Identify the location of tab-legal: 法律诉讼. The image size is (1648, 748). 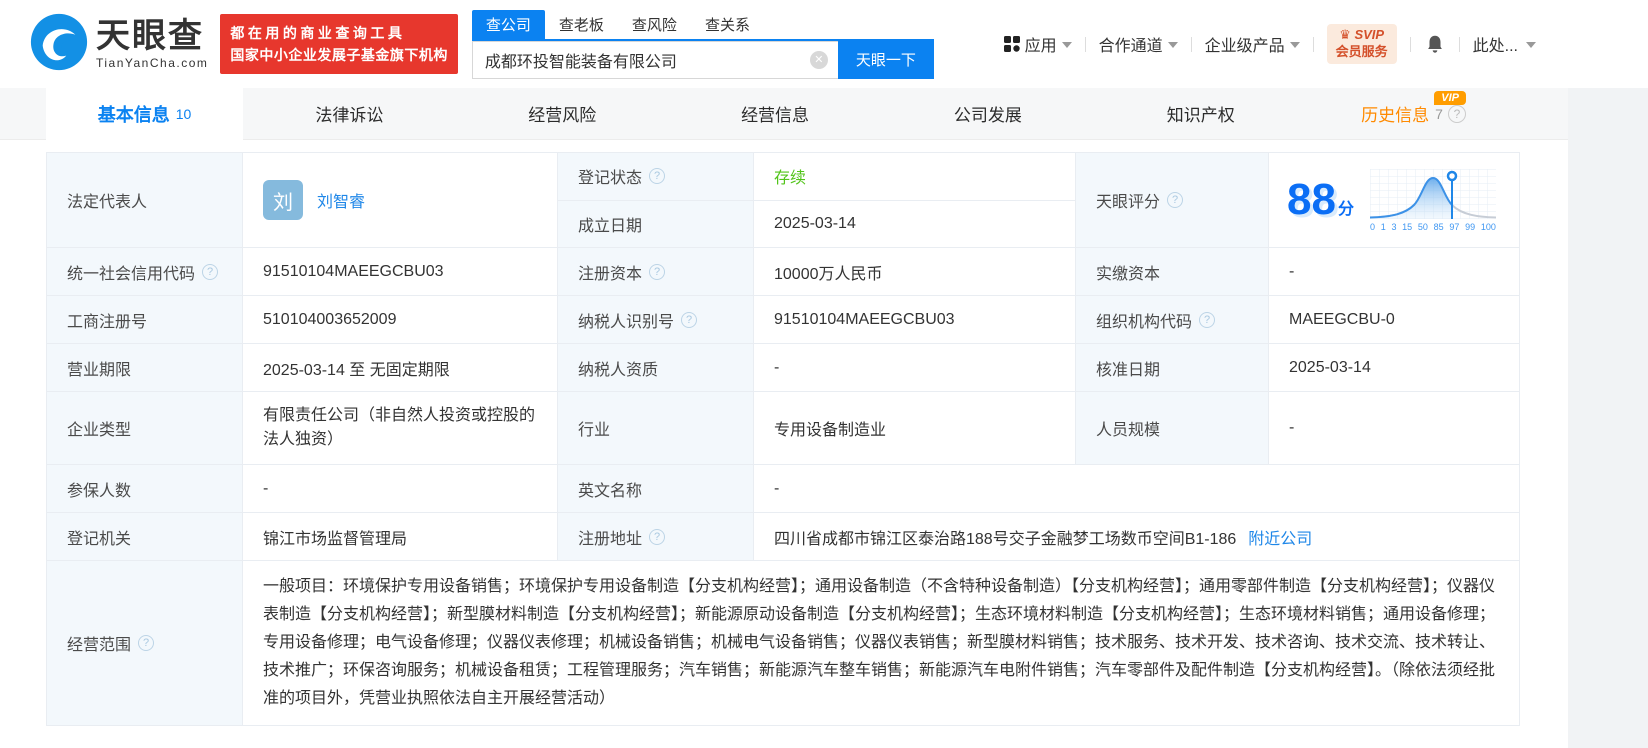
(349, 113).